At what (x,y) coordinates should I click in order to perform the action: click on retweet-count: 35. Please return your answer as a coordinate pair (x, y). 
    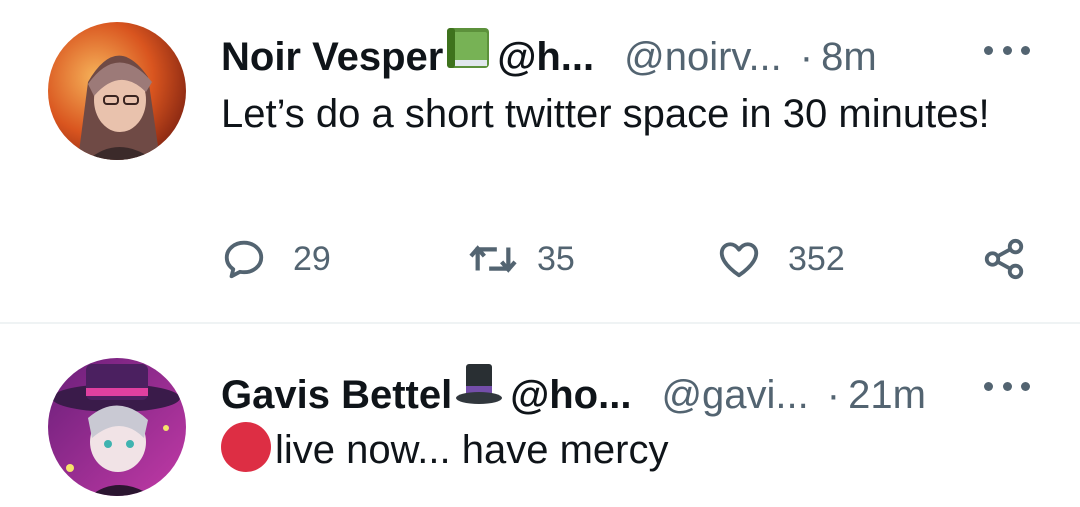
    Looking at the image, I should click on (556, 258).